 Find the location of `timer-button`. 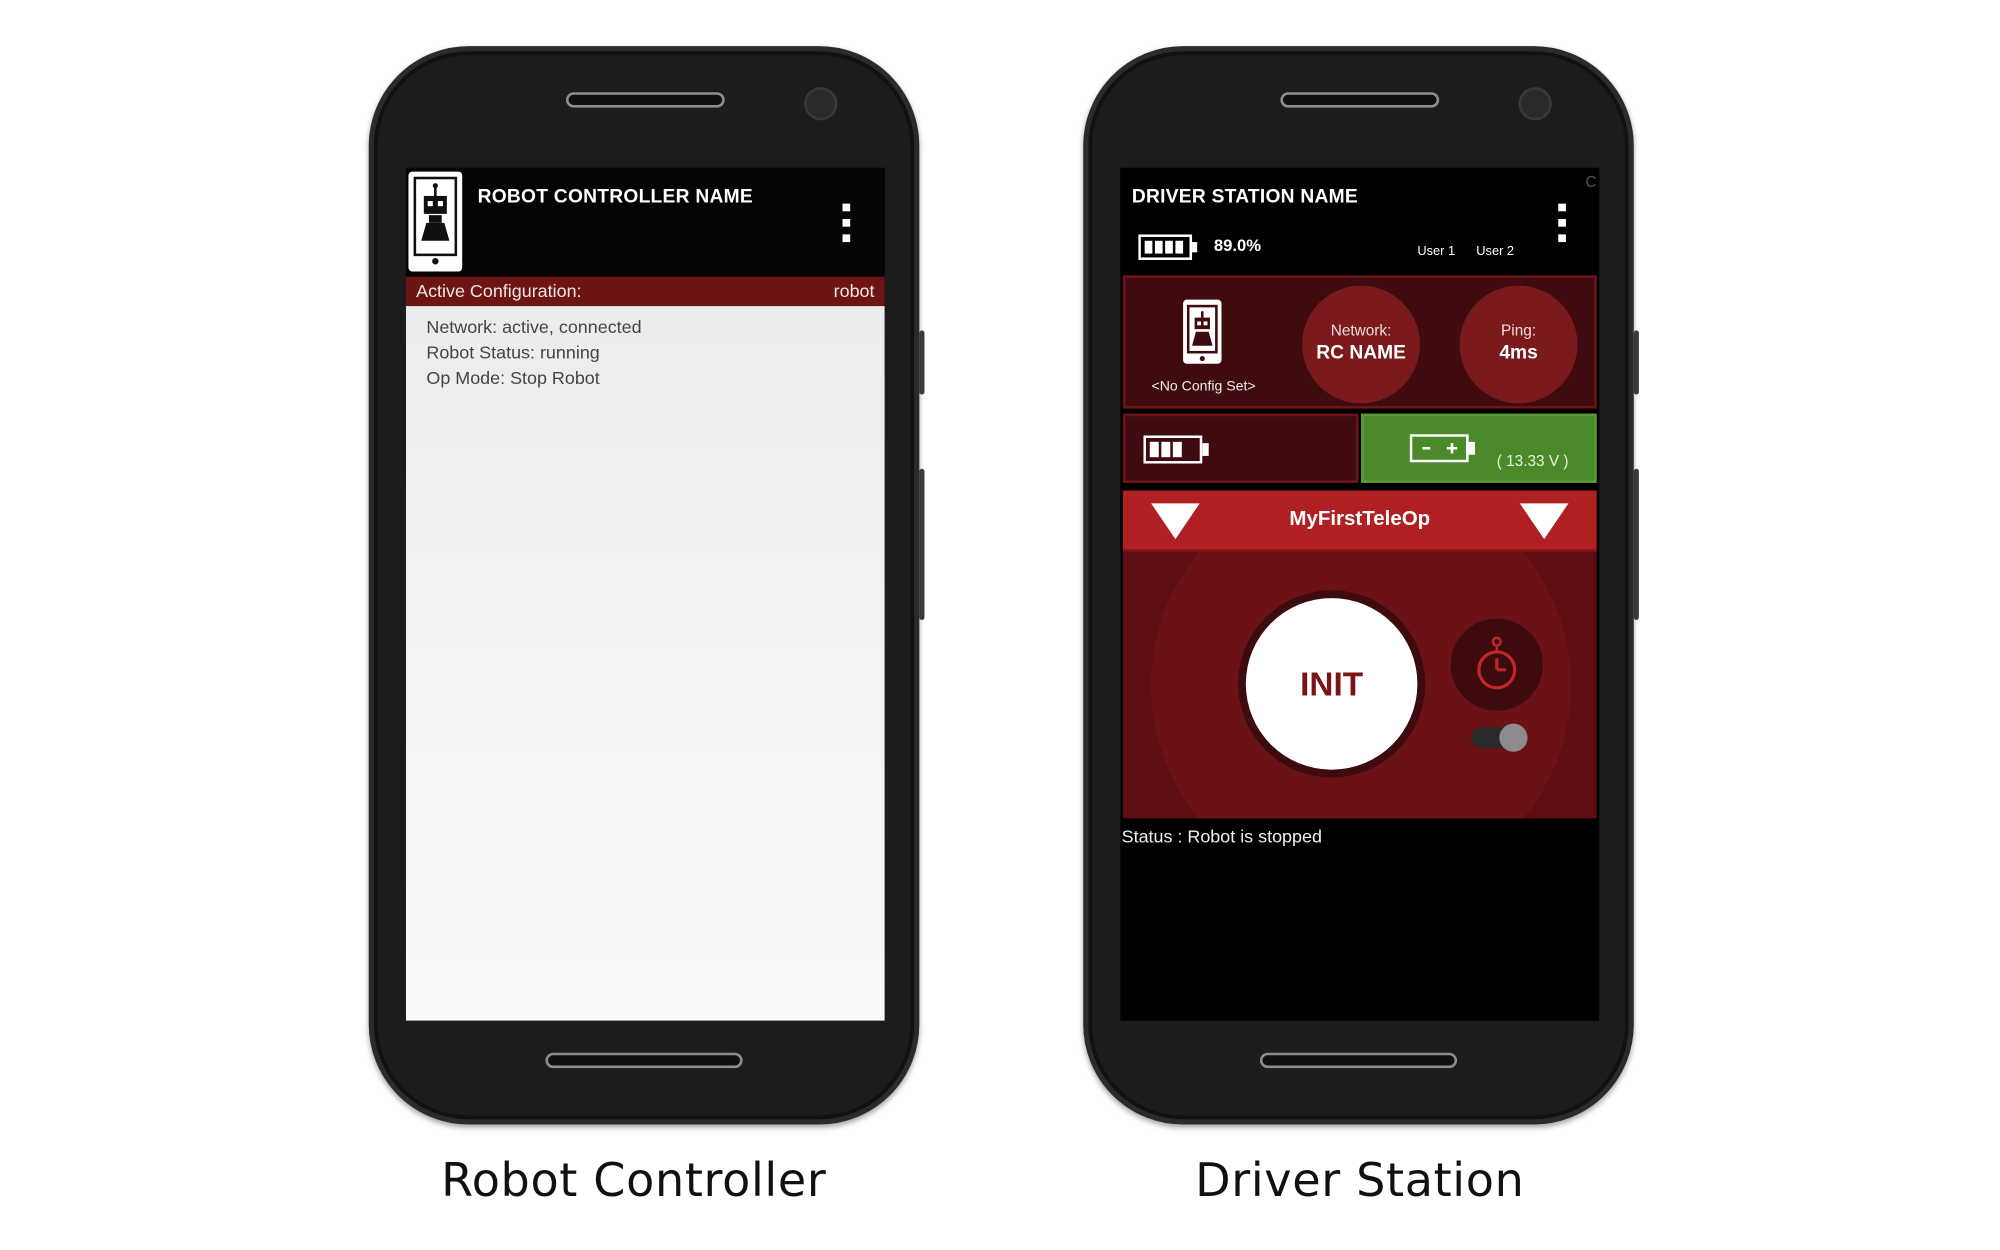

timer-button is located at coordinates (1496, 664).